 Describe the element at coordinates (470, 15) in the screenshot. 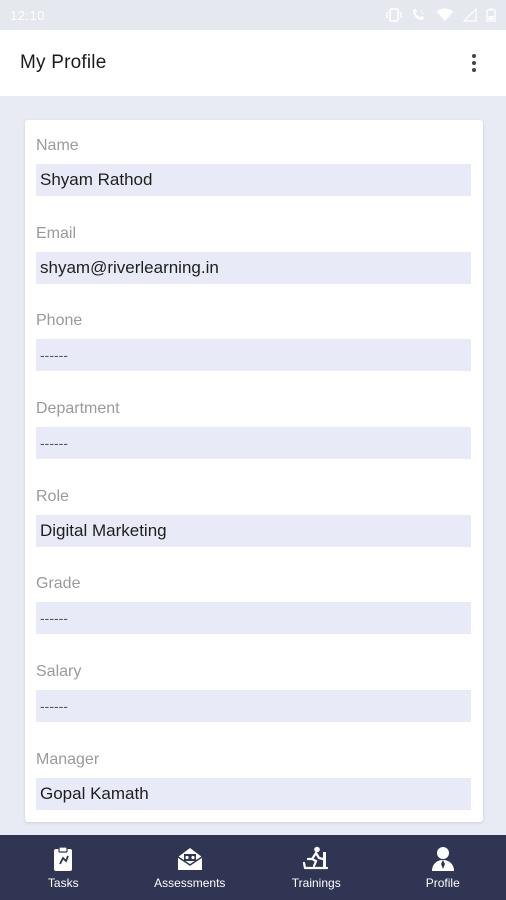

I see `signal-icon` at that location.